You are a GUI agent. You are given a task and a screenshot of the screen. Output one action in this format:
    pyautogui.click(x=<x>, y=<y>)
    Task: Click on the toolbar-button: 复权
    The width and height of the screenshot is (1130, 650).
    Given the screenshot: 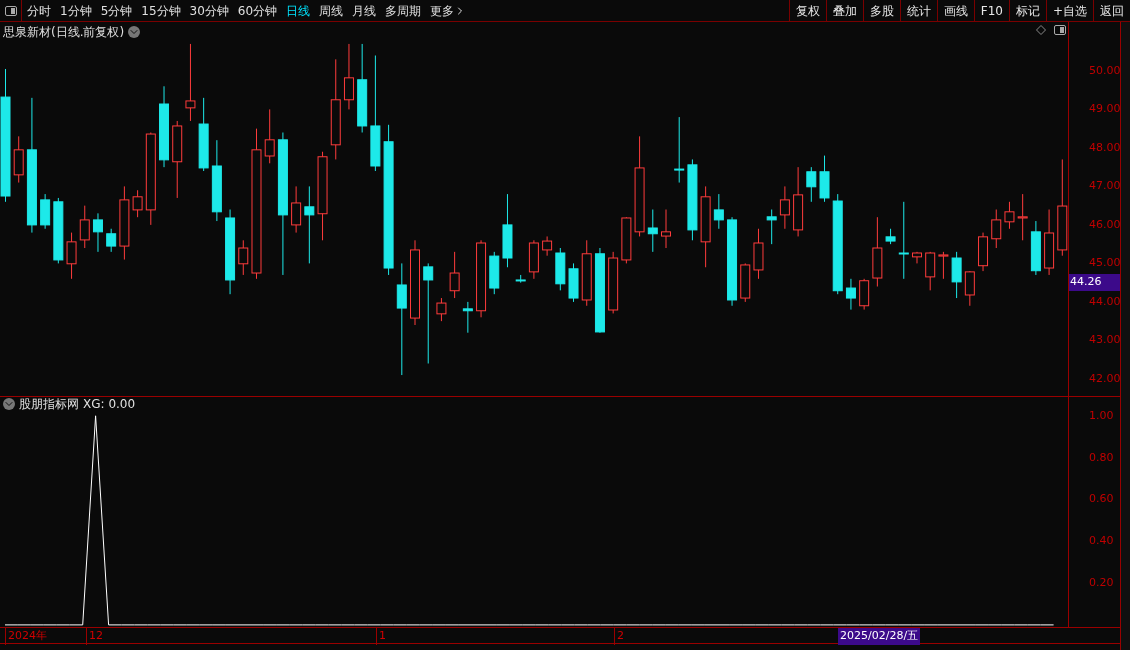 What is the action you would take?
    pyautogui.click(x=807, y=10)
    